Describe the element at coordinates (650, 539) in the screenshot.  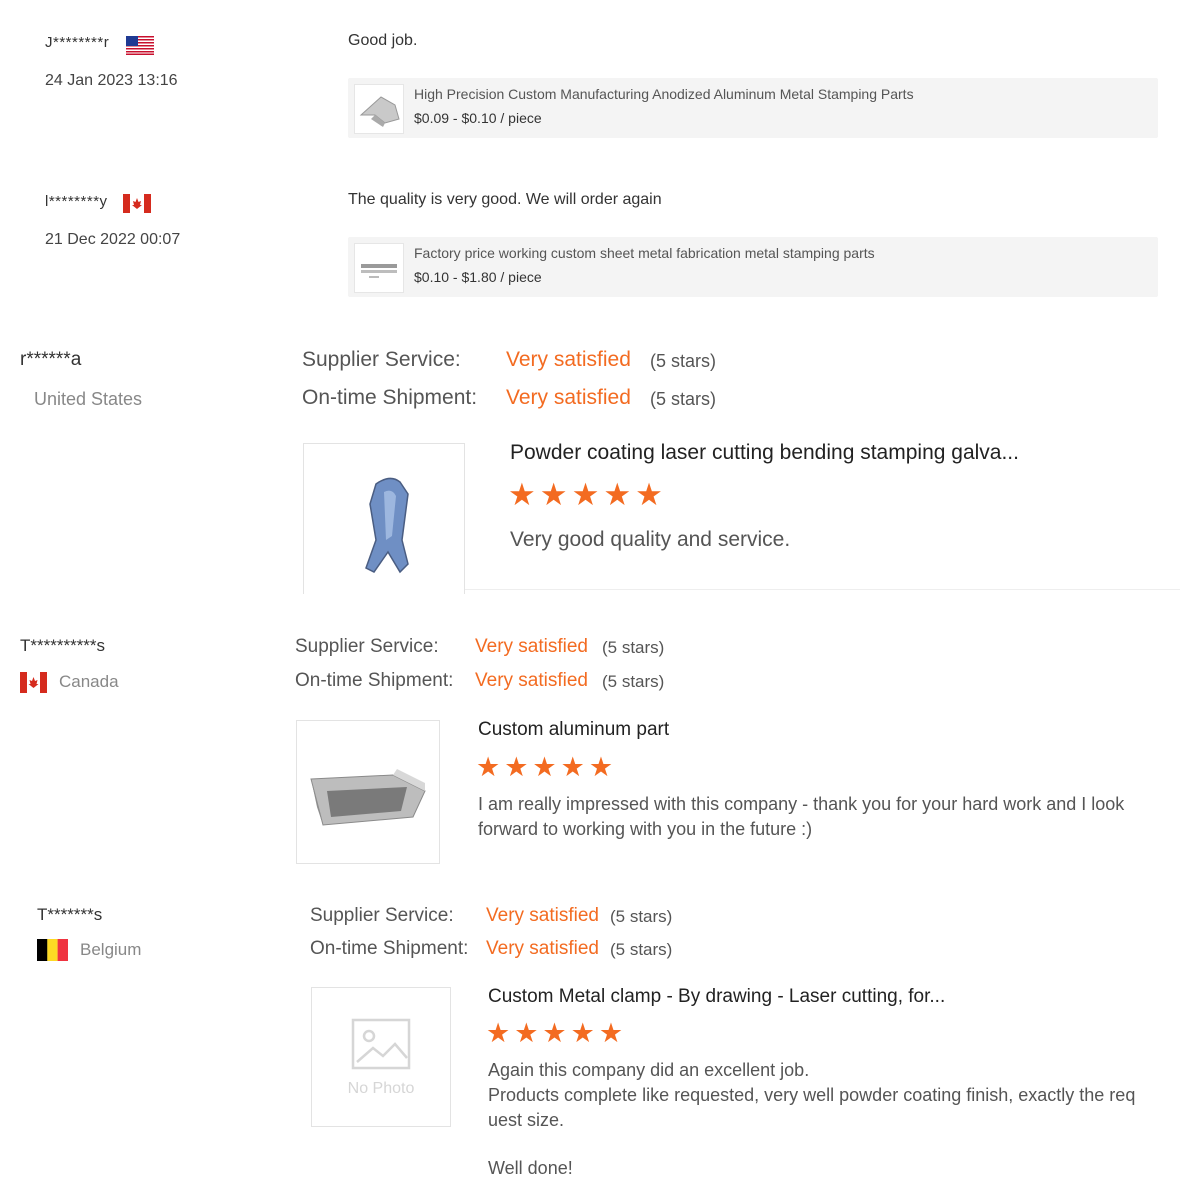
I see `review-text: Very good quality and service.` at that location.